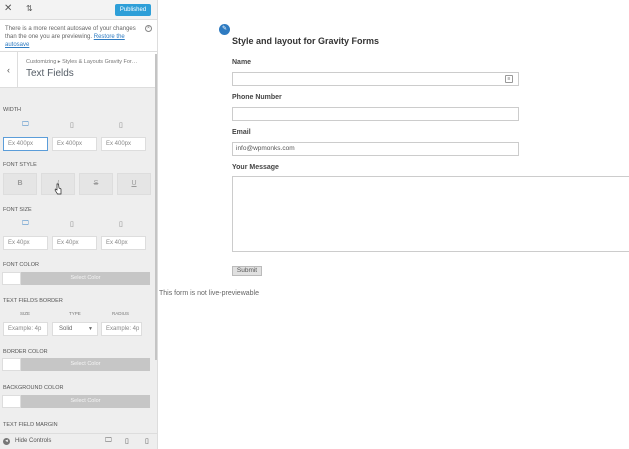  What do you see at coordinates (242, 62) in the screenshot?
I see `name-label: Name` at bounding box center [242, 62].